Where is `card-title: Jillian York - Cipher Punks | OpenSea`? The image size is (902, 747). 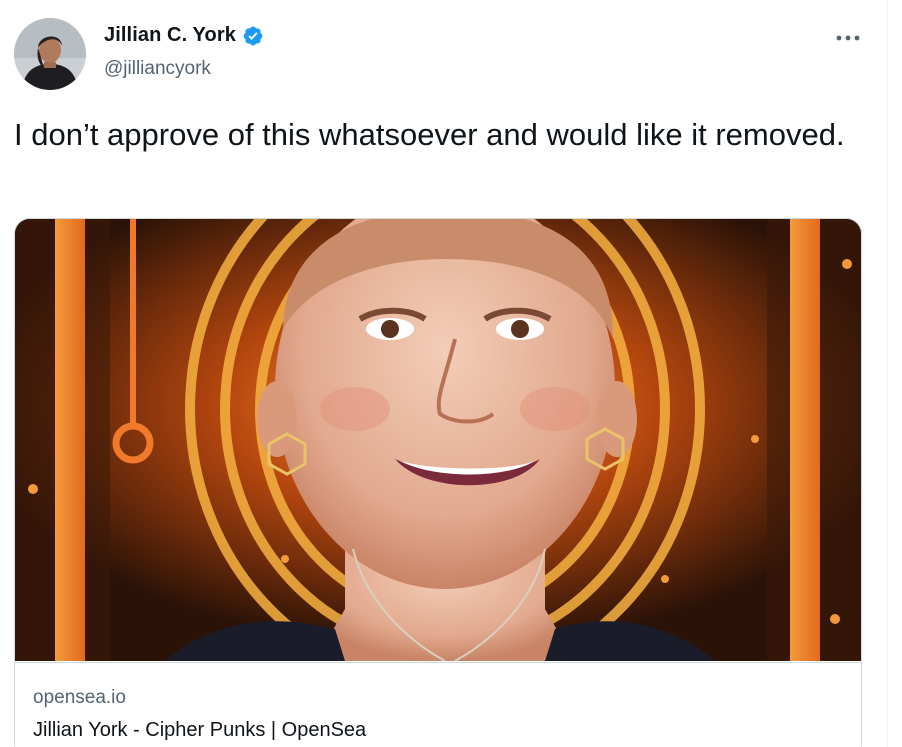 card-title: Jillian York - Cipher Punks | OpenSea is located at coordinates (200, 730).